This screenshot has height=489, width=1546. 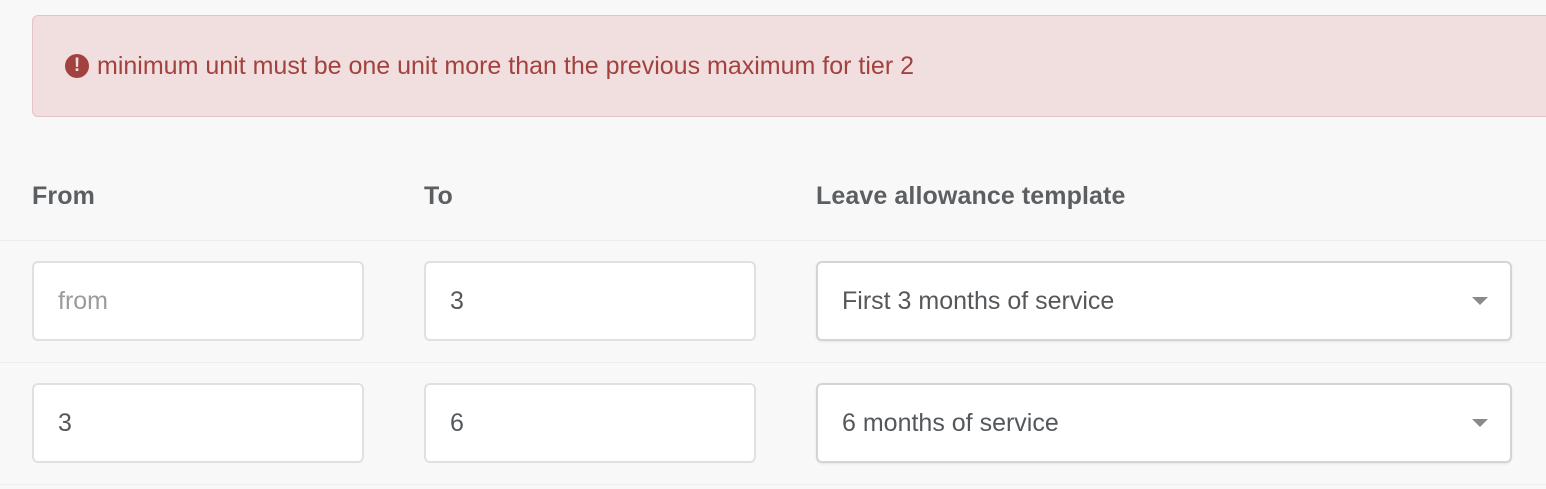 What do you see at coordinates (978, 300) in the screenshot?
I see `template-select-value: First 3 months of service` at bounding box center [978, 300].